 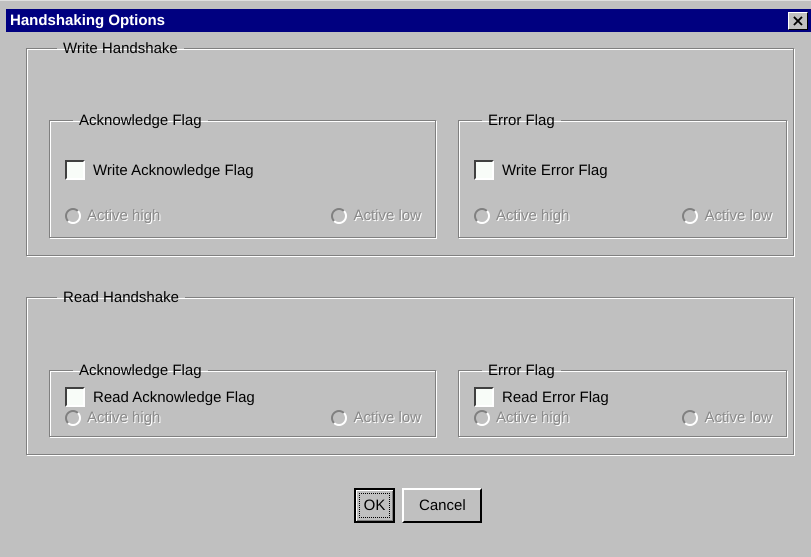 I want to click on group-title: Write Handshake, so click(x=120, y=48).